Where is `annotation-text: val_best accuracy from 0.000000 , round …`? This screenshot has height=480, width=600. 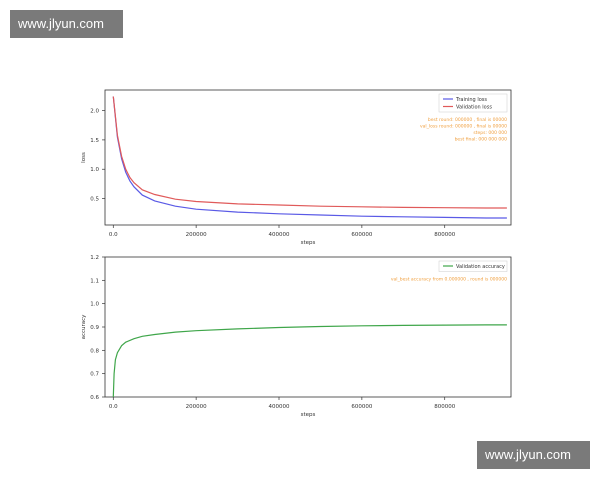
annotation-text: val_best accuracy from 0.000000 , round … is located at coordinates (449, 280).